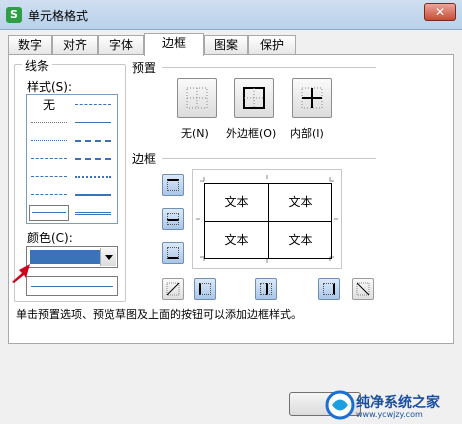 This screenshot has width=462, height=424. What do you see at coordinates (159, 314) in the screenshot?
I see `hint-text: 单击预置选项、预览草图及上面的按钮可以添加边框样式。` at bounding box center [159, 314].